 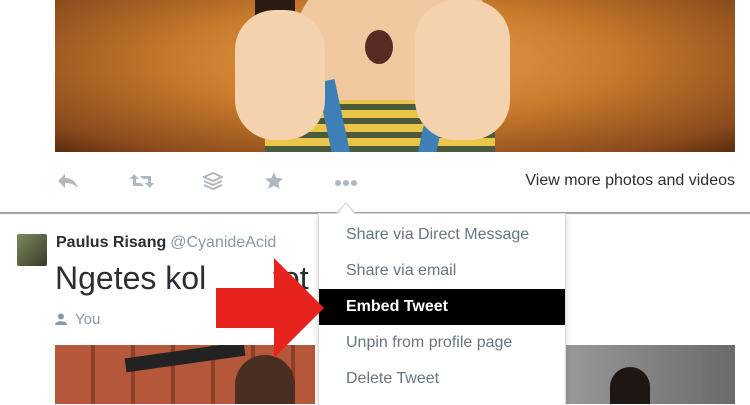 I want to click on menu-item-delete-tweet: Delete Tweet, so click(x=442, y=379).